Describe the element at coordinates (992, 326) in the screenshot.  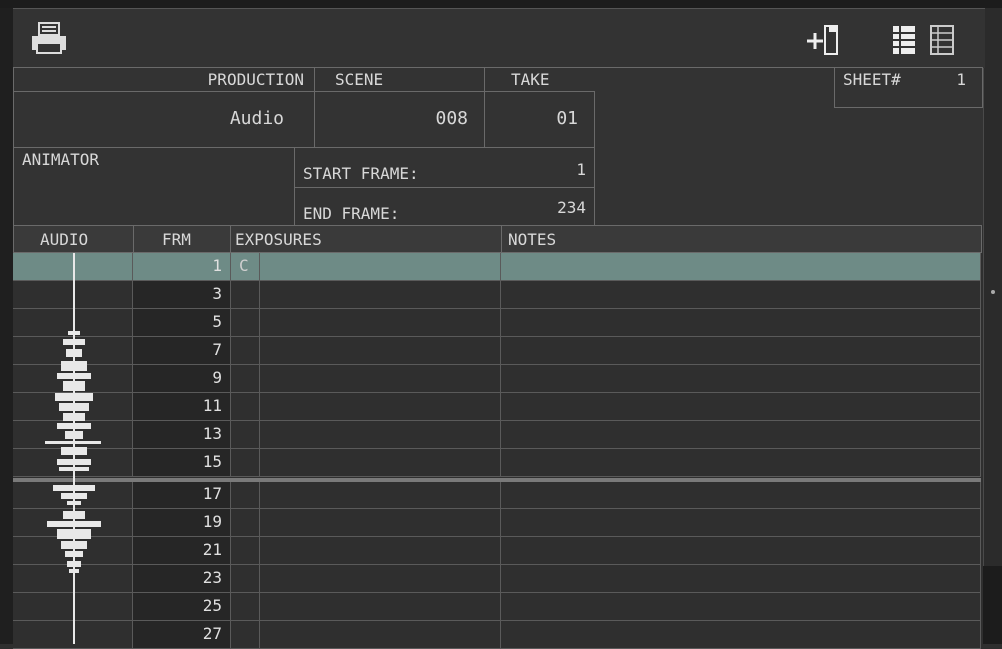
I see `vertical-scrollbar` at that location.